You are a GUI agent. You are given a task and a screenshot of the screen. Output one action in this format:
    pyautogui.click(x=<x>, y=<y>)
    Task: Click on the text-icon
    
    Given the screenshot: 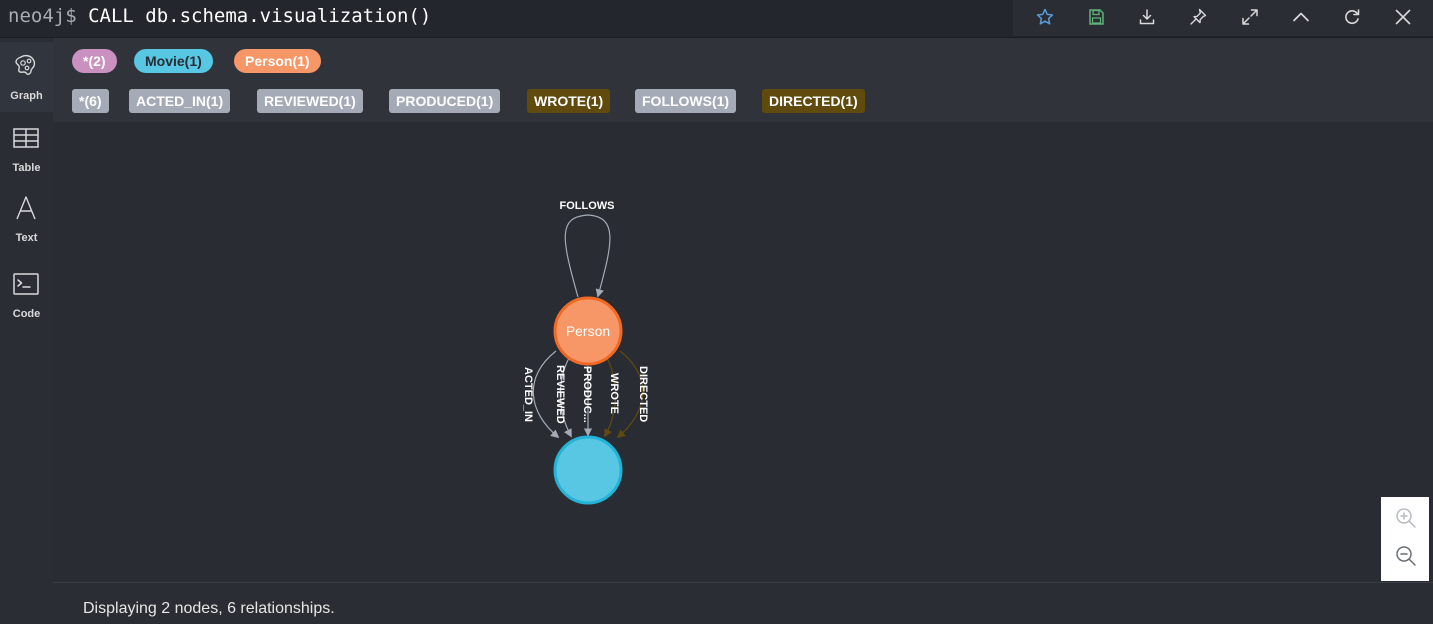 What is the action you would take?
    pyautogui.click(x=26, y=208)
    